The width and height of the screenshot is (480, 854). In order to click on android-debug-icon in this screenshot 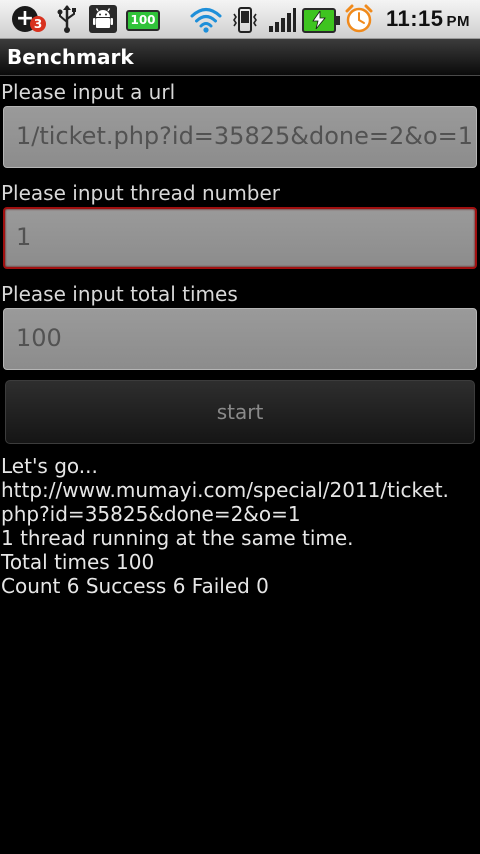, I will do `click(103, 19)`.